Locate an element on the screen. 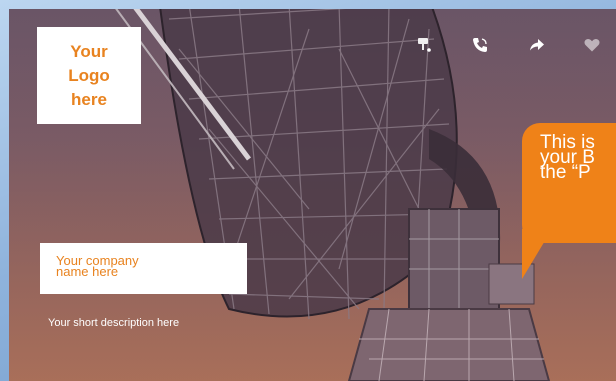 The height and width of the screenshot is (381, 616). short-description: Your short description here is located at coordinates (114, 323).